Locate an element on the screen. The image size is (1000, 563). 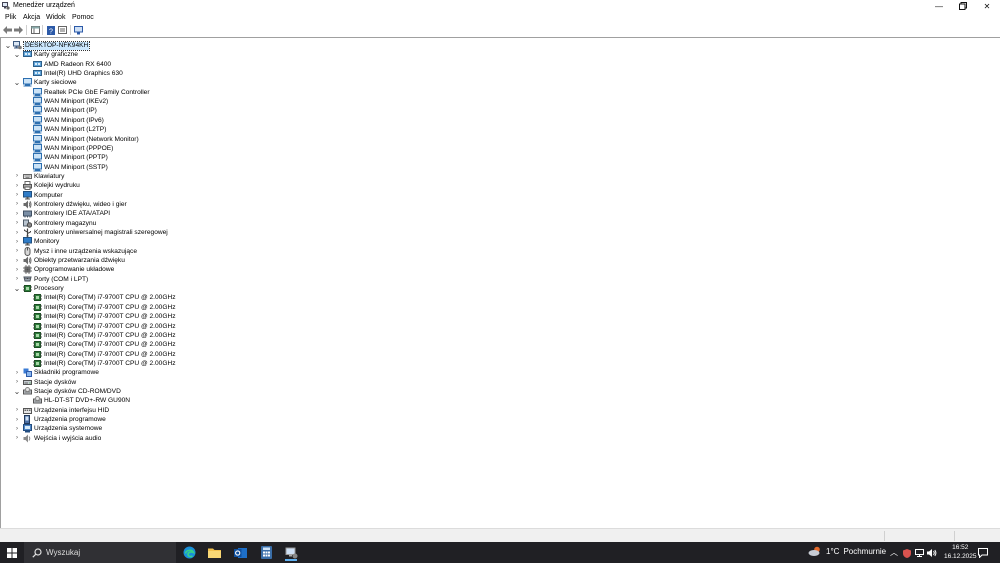
tree-item-label: Kontrolery IDE ATA/ATAPI is located at coordinates (72, 214).